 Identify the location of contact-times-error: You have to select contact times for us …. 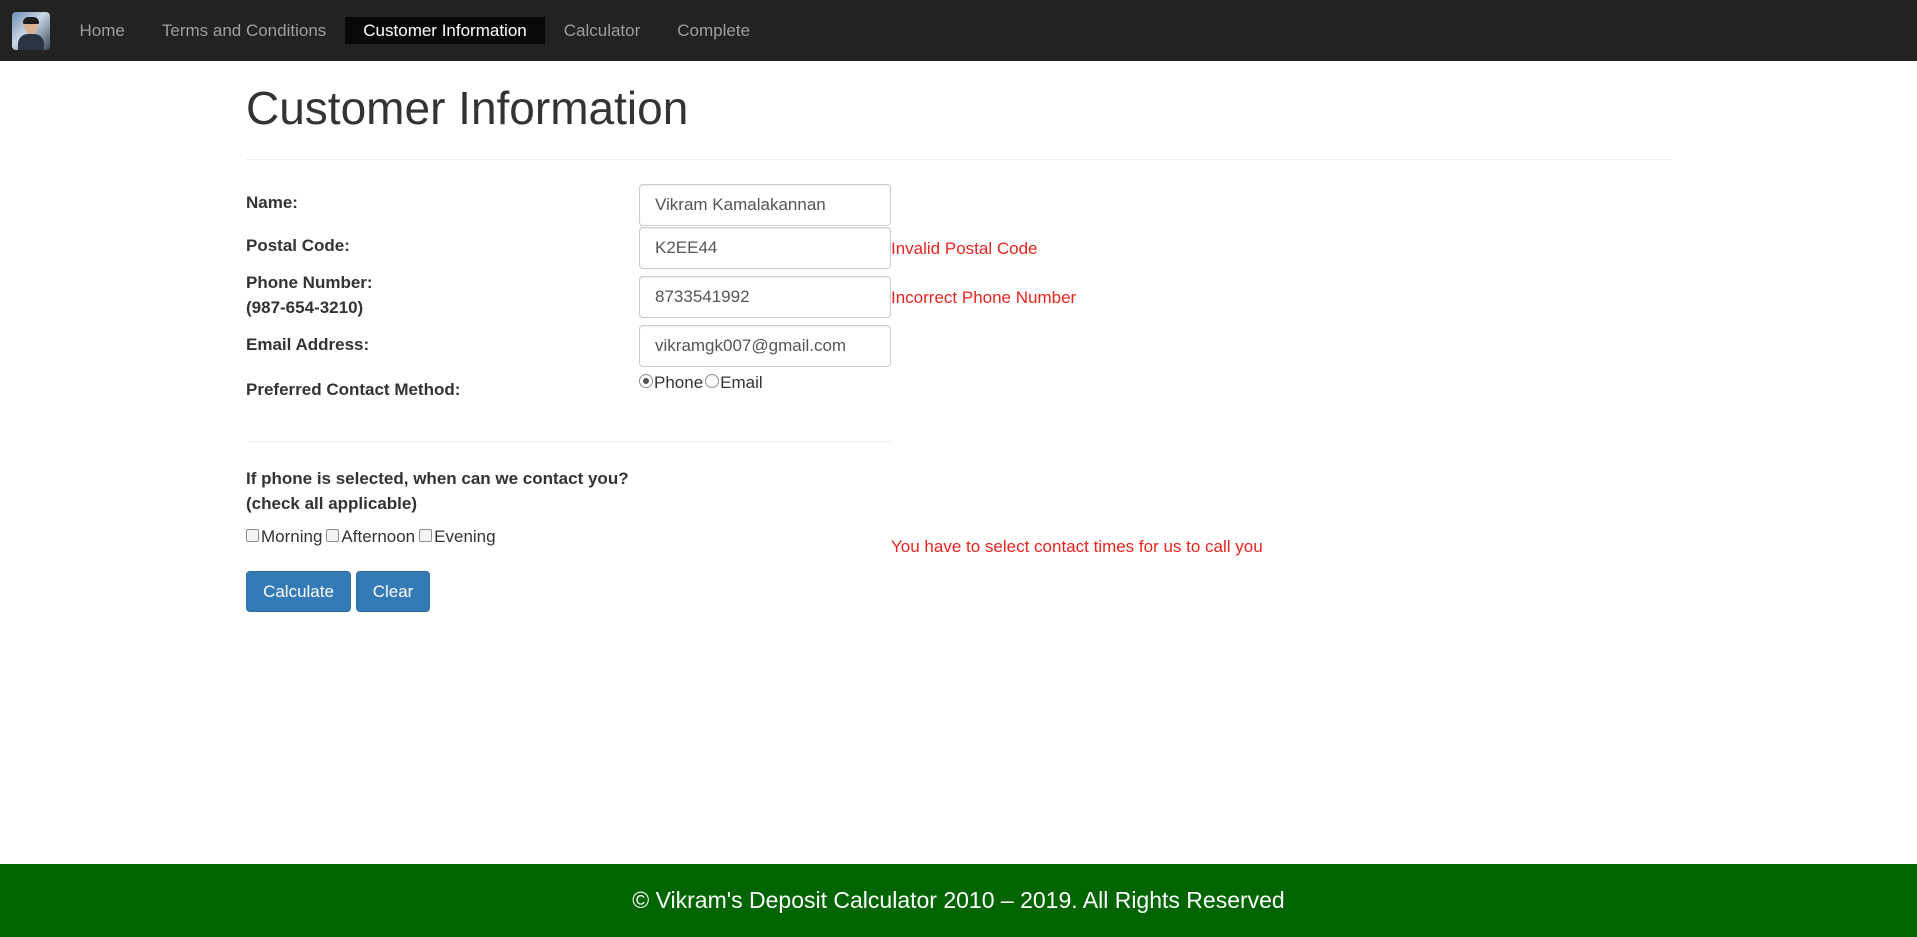
(1077, 546).